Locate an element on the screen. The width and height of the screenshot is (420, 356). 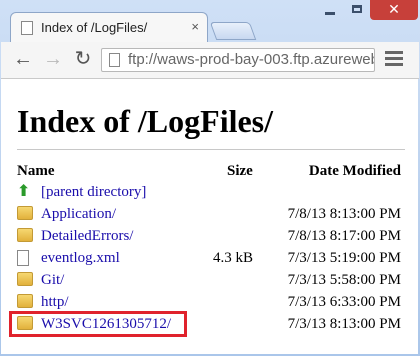
page-heading: Index of /LogFiles/ is located at coordinates (145, 121).